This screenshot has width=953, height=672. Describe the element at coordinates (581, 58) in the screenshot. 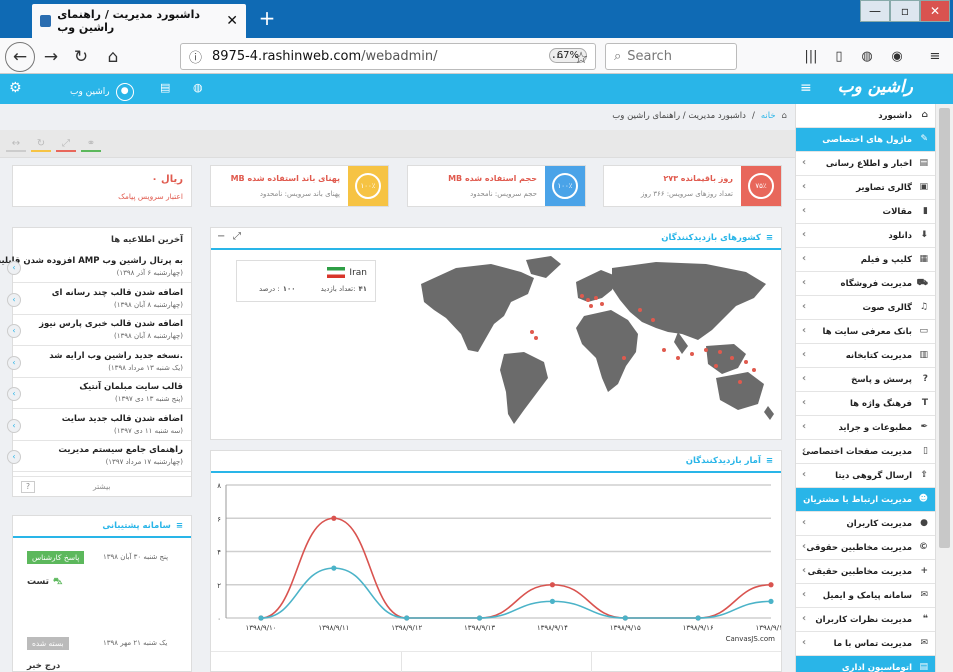

I see `bookmark-star-icon: ☆` at that location.